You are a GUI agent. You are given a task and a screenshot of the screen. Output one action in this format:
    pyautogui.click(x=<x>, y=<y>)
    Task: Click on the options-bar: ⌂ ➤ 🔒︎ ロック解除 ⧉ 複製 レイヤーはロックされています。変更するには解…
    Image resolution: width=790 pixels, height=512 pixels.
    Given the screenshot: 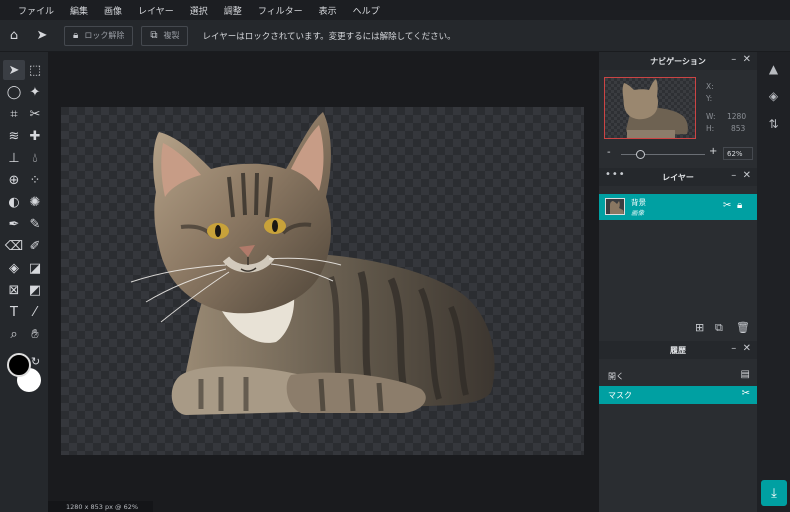 What is the action you would take?
    pyautogui.click(x=395, y=36)
    